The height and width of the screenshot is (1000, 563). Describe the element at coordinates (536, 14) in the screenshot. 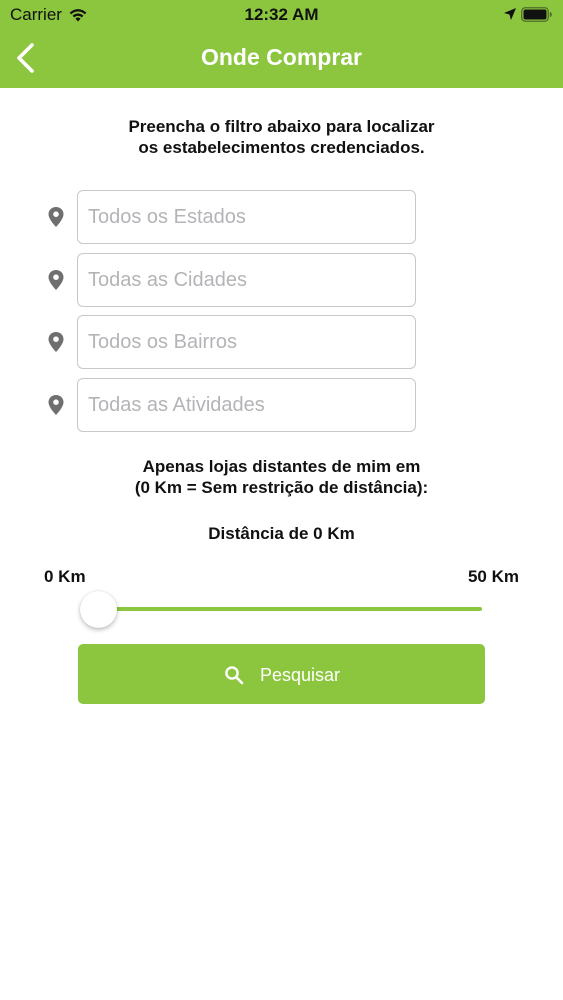

I see `battery-icon` at that location.